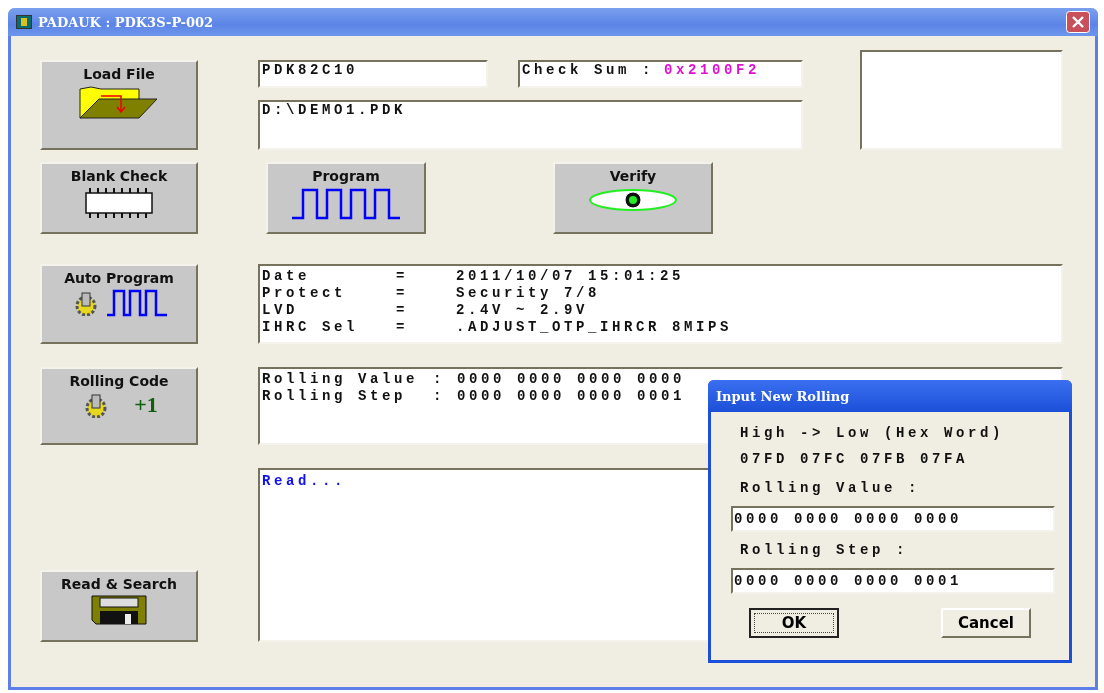 The image size is (1104, 693). I want to click on rolling-label: Rolling Step, so click(334, 396).